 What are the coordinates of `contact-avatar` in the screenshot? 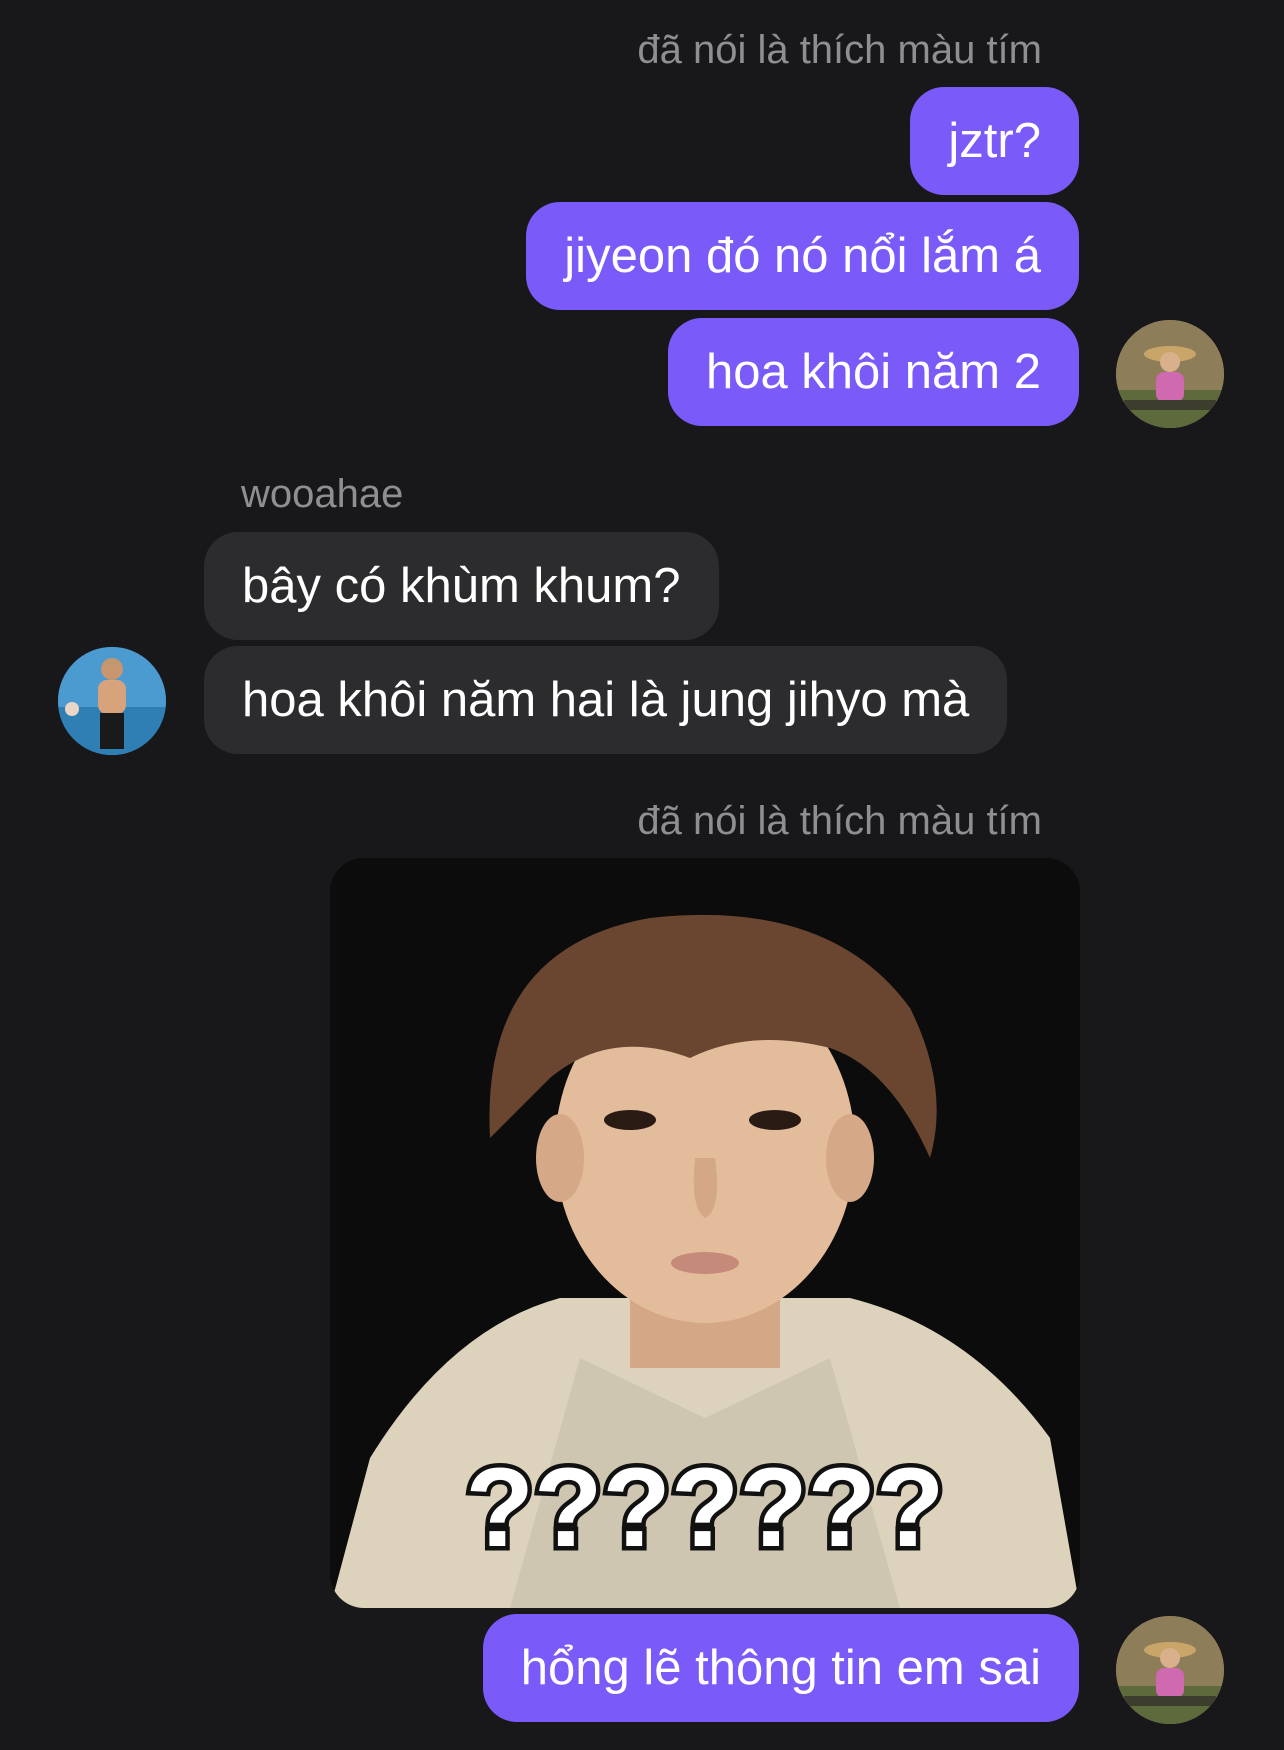 It's located at (112, 701).